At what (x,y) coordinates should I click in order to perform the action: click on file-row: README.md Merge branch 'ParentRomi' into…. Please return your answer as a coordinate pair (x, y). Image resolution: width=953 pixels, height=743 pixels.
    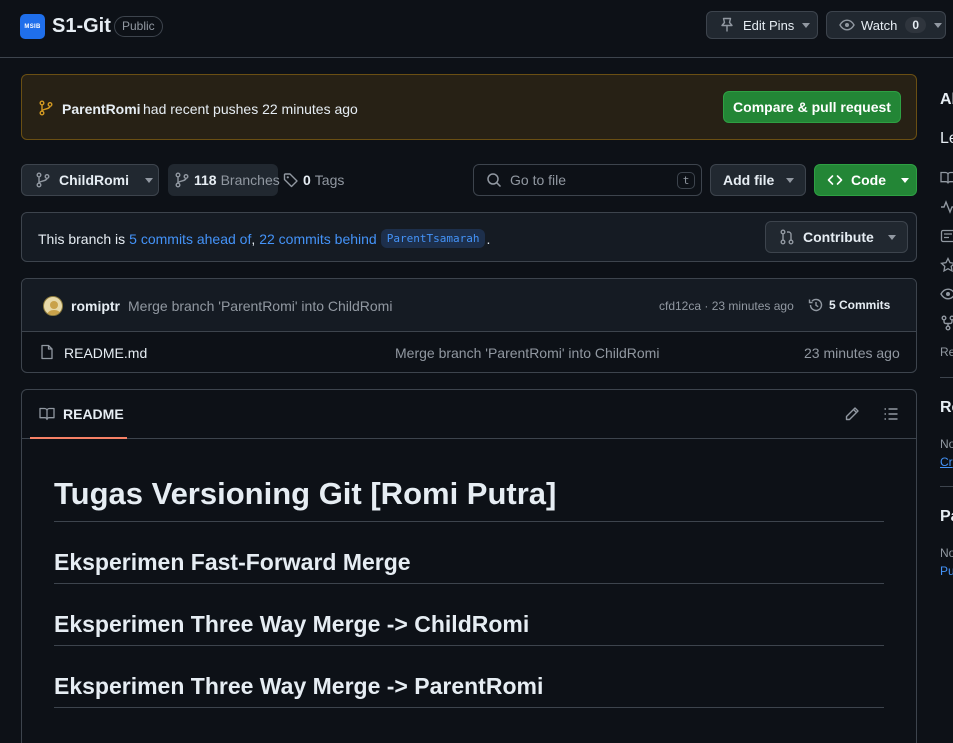
    Looking at the image, I should click on (469, 352).